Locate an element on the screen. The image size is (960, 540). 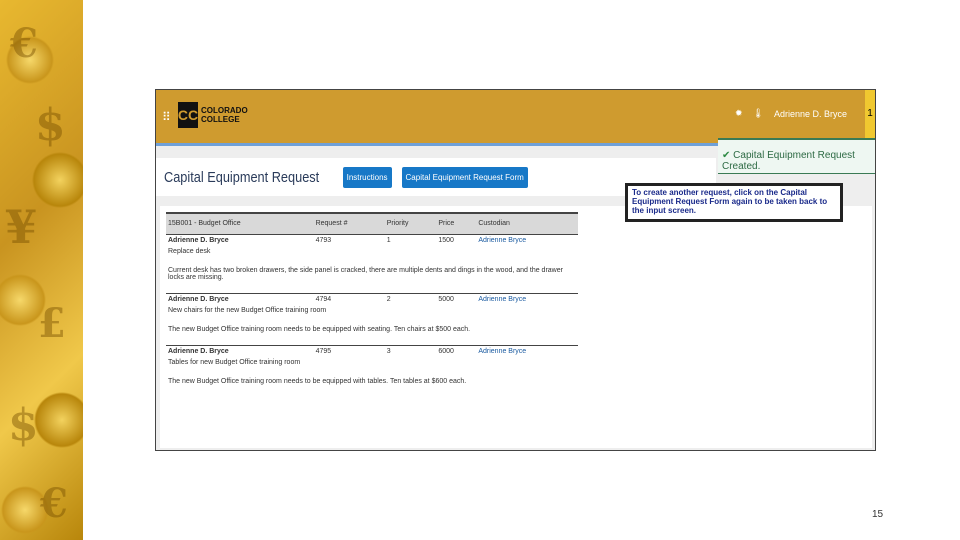
gear-icon: ✹ is located at coordinates (739, 113).